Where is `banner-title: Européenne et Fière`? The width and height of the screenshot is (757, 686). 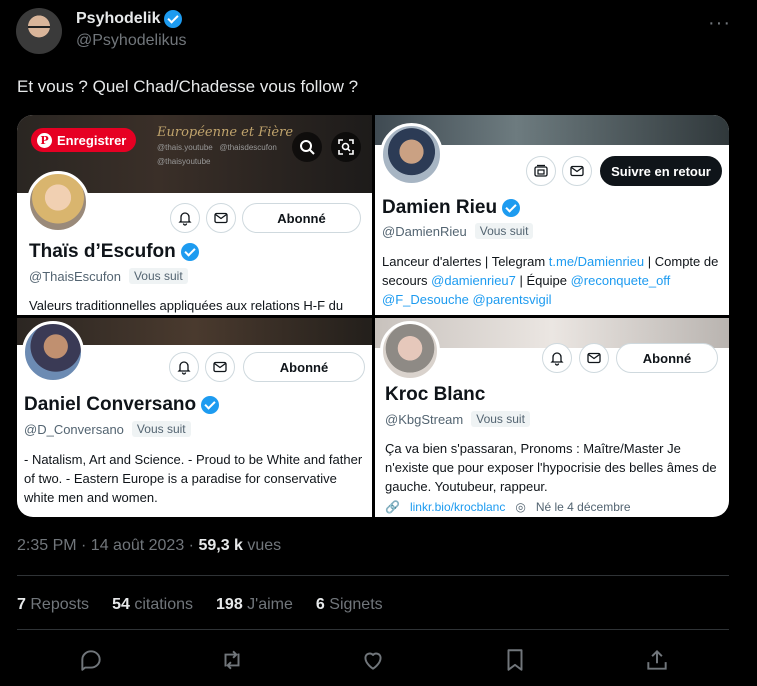 banner-title: Européenne et Fière is located at coordinates (225, 132).